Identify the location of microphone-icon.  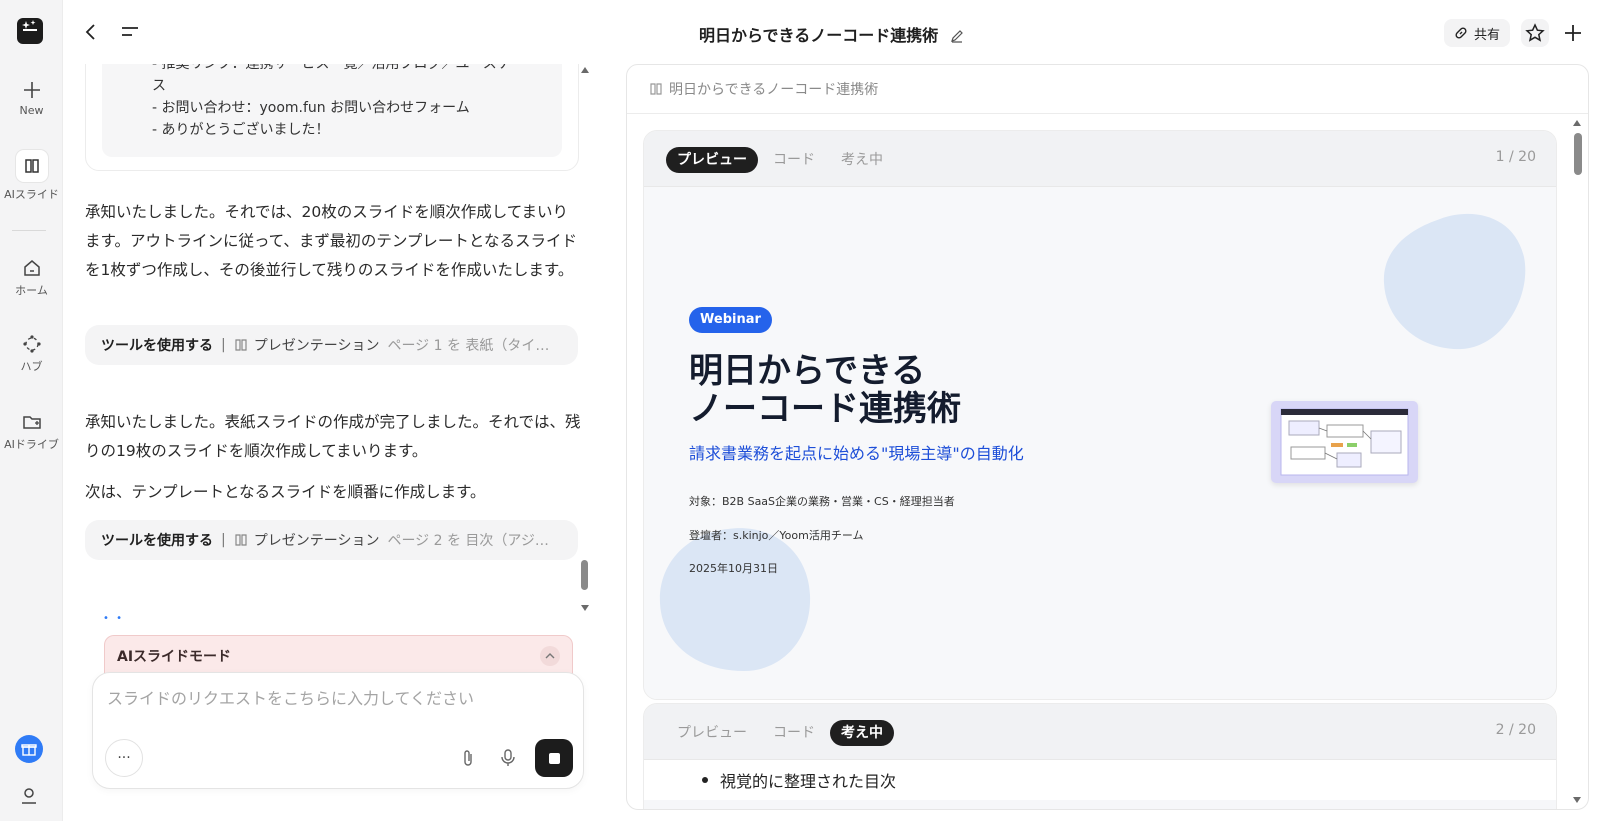
(508, 757).